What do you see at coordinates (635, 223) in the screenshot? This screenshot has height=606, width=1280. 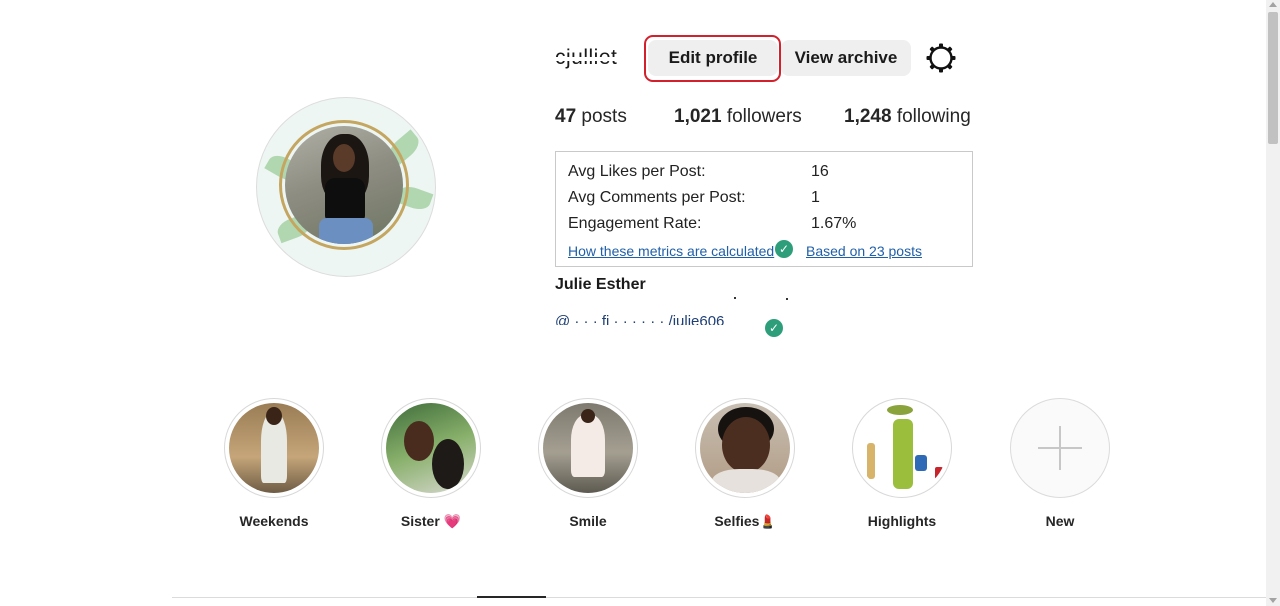 I see `engagement-rate-label: Engagement Rate:` at bounding box center [635, 223].